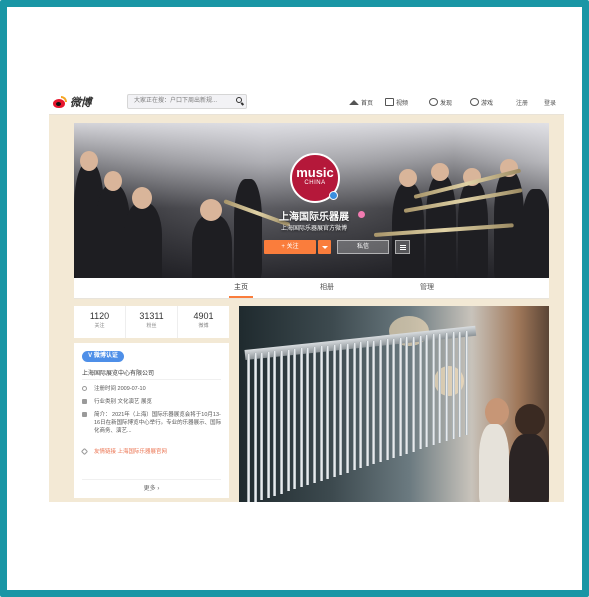  I want to click on video-icon, so click(389, 102).